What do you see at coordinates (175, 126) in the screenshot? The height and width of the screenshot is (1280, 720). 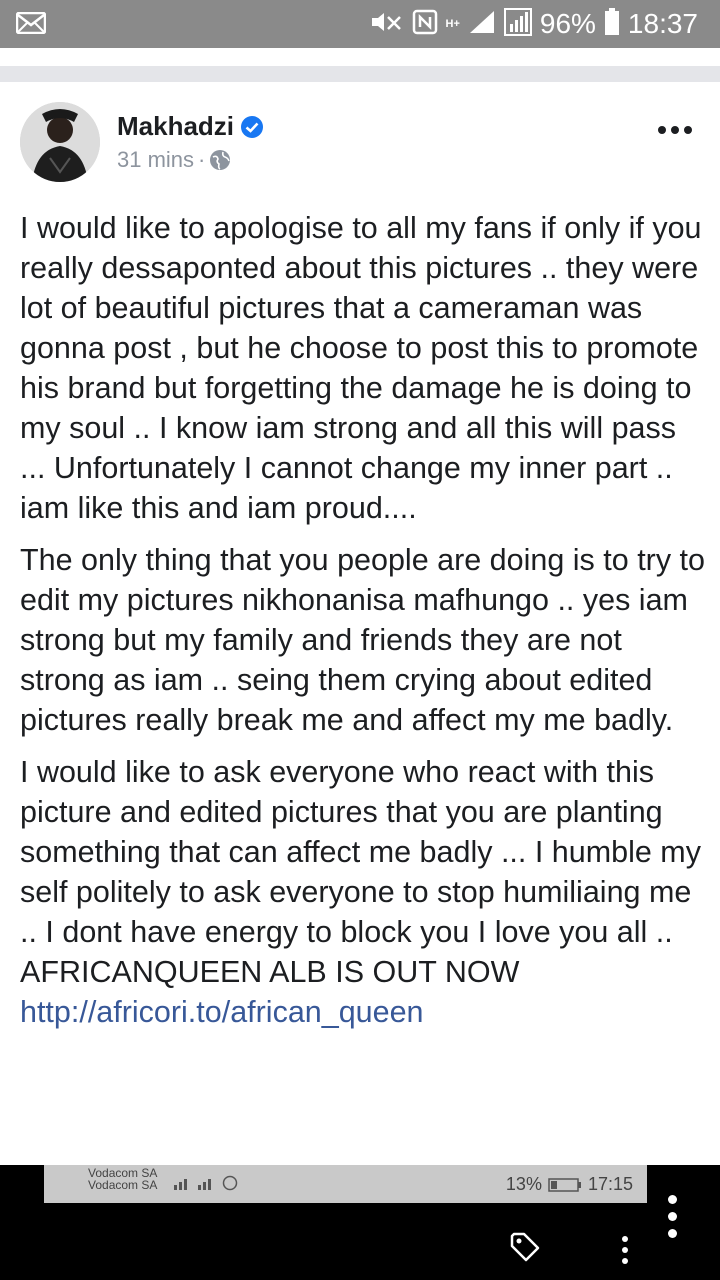 I see `author-name: Makhadzi` at bounding box center [175, 126].